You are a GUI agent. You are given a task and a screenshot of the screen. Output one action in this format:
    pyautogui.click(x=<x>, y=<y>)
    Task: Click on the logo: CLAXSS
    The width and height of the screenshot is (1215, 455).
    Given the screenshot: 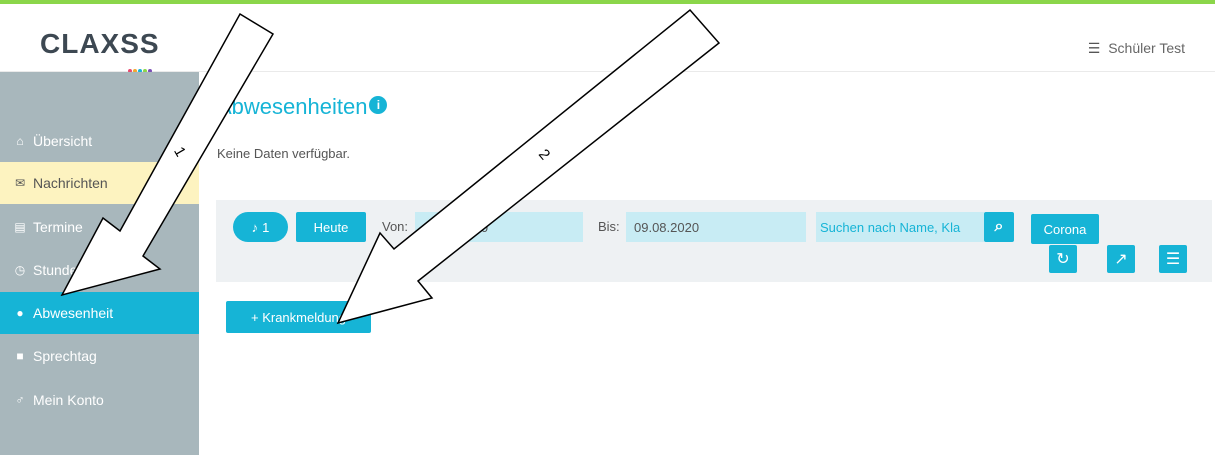 What is the action you would take?
    pyautogui.click(x=100, y=49)
    